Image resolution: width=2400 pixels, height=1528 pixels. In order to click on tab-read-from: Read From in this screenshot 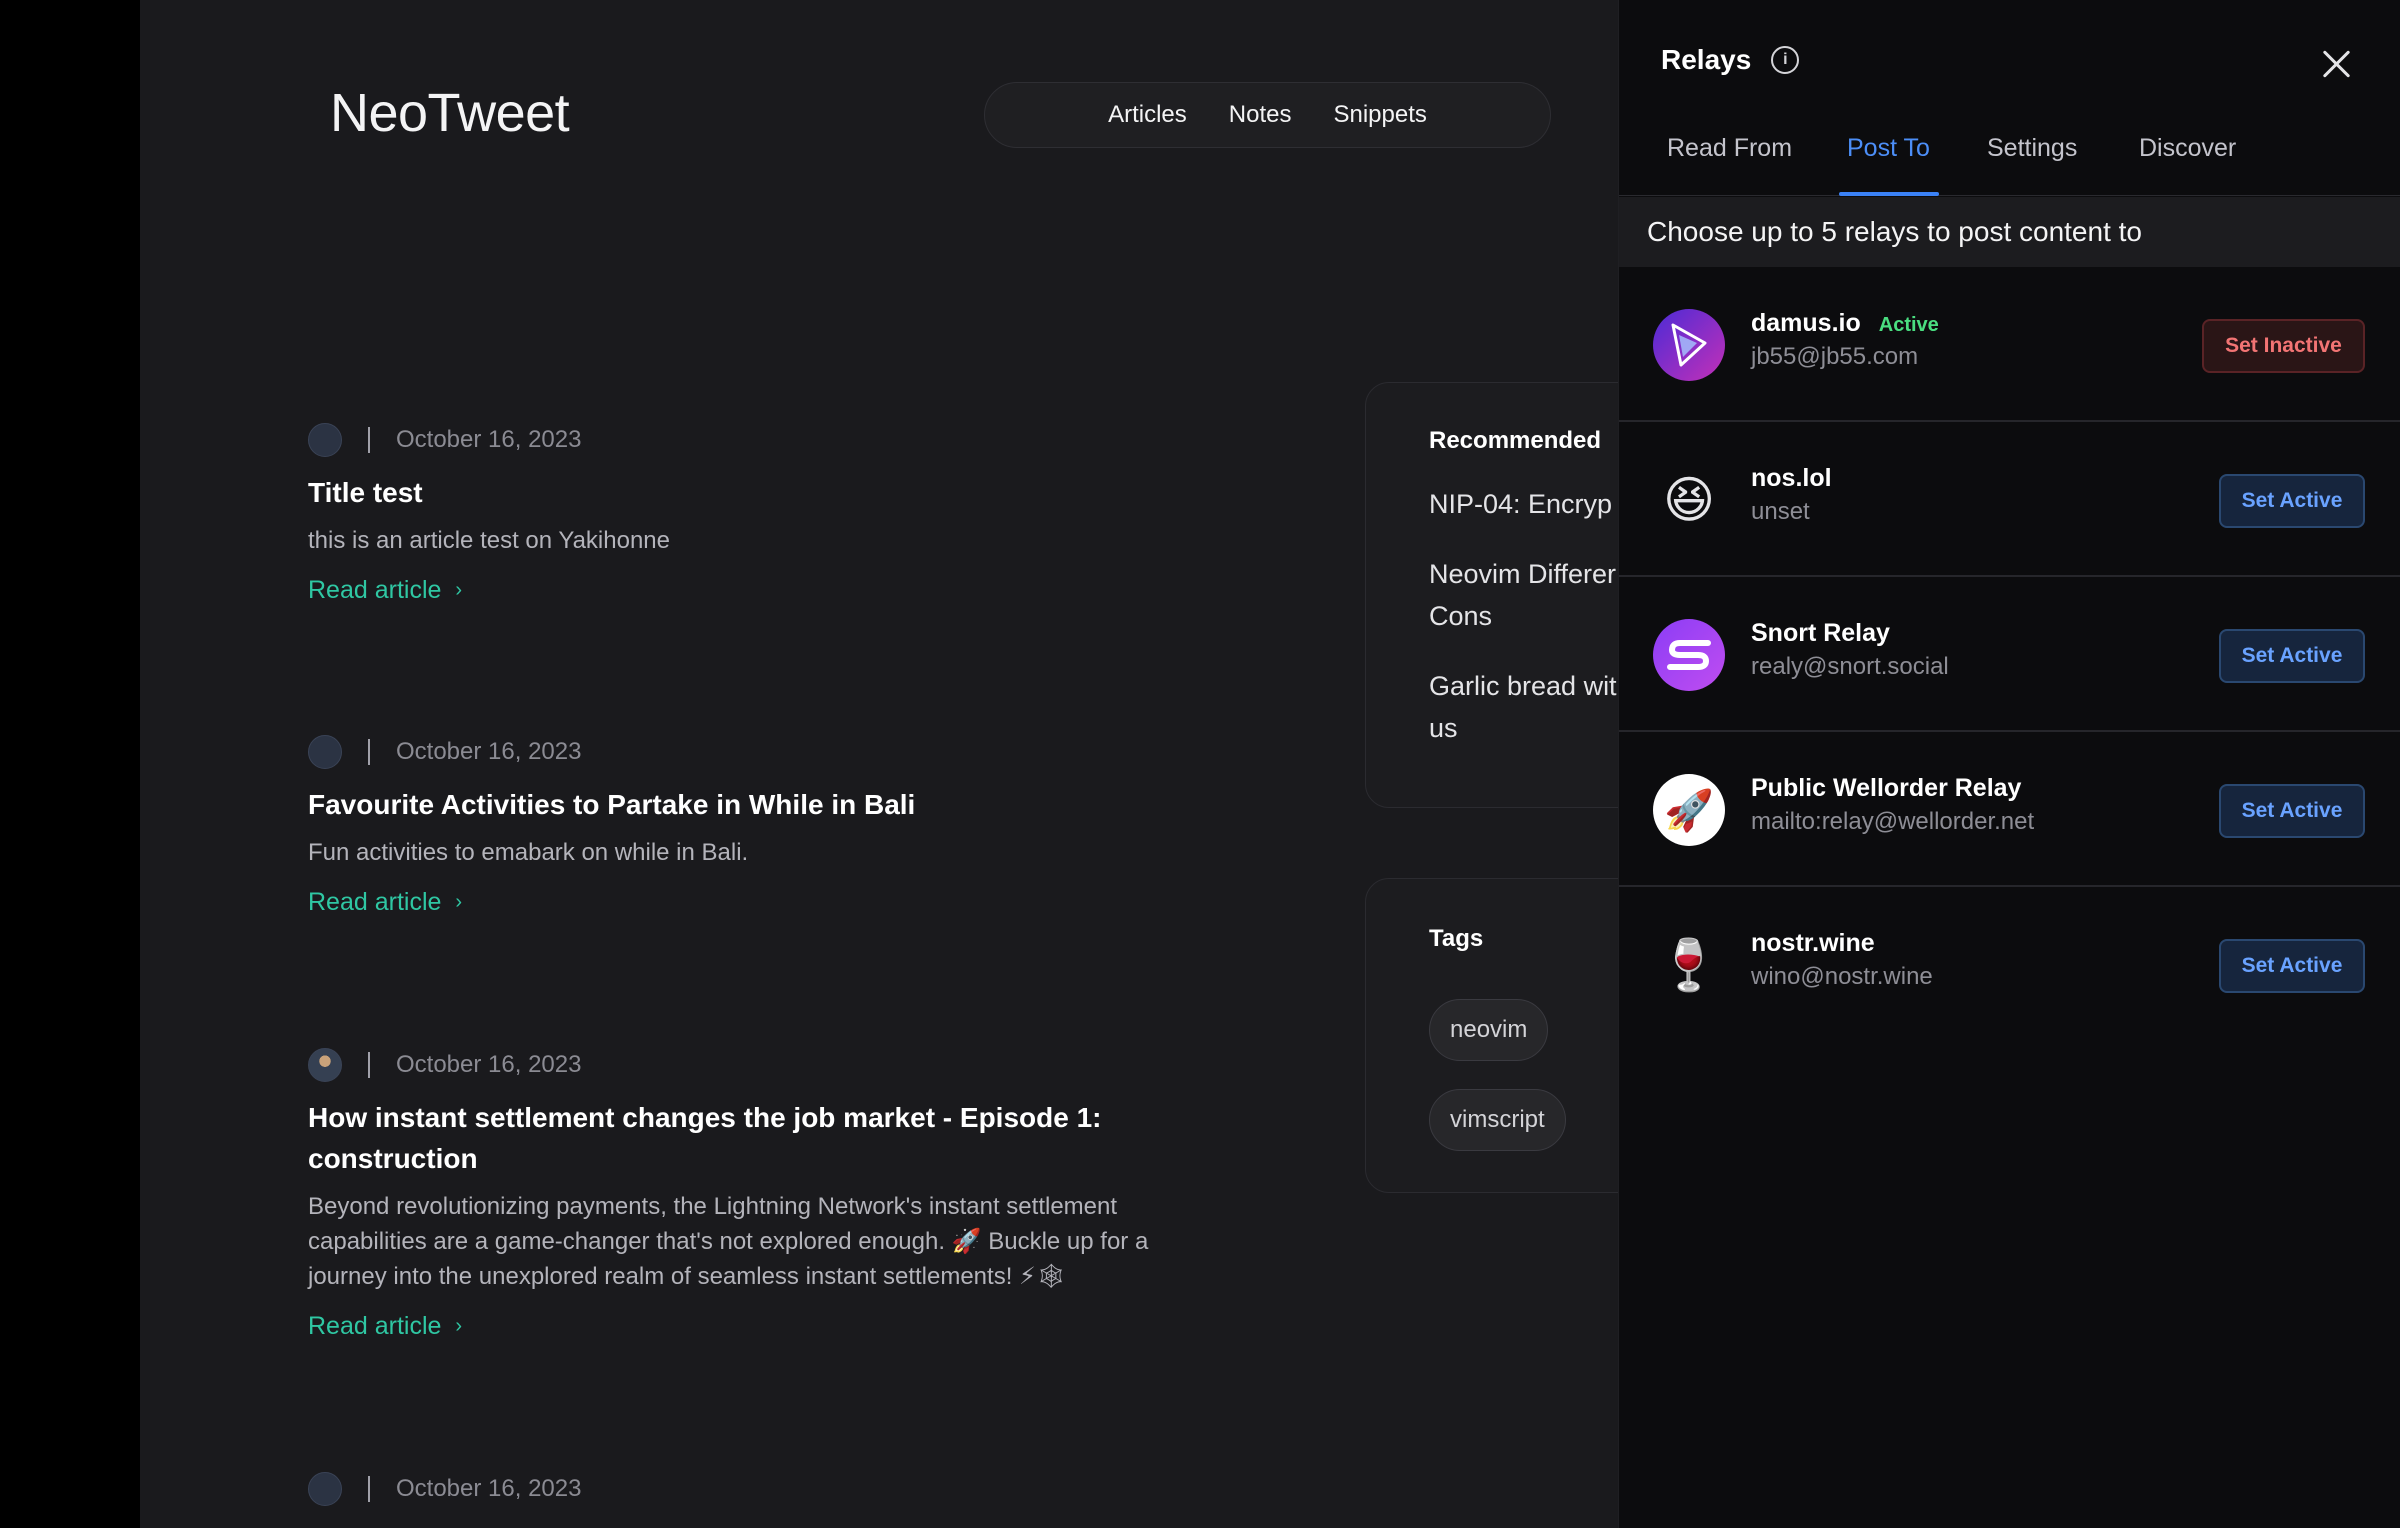, I will do `click(1729, 148)`.